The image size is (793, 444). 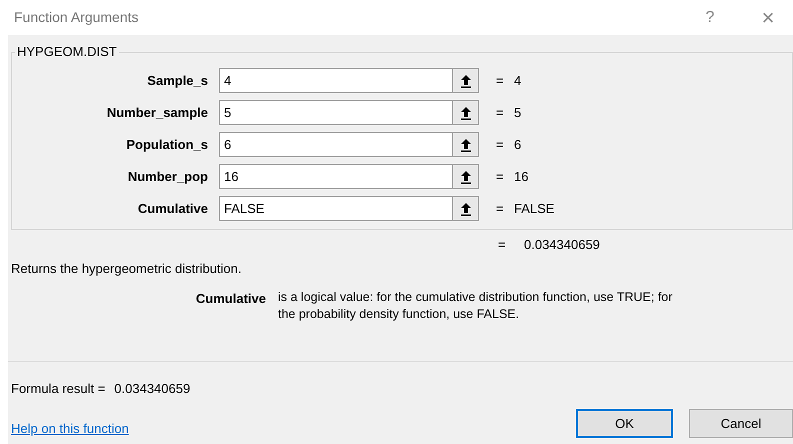 I want to click on argument-field: 16, so click(x=336, y=176).